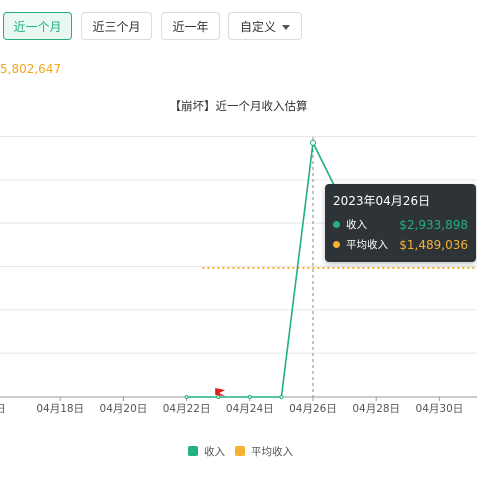 This screenshot has height=477, width=477. What do you see at coordinates (433, 225) in the screenshot?
I see `tooltip-revenue-value: $2,933,898` at bounding box center [433, 225].